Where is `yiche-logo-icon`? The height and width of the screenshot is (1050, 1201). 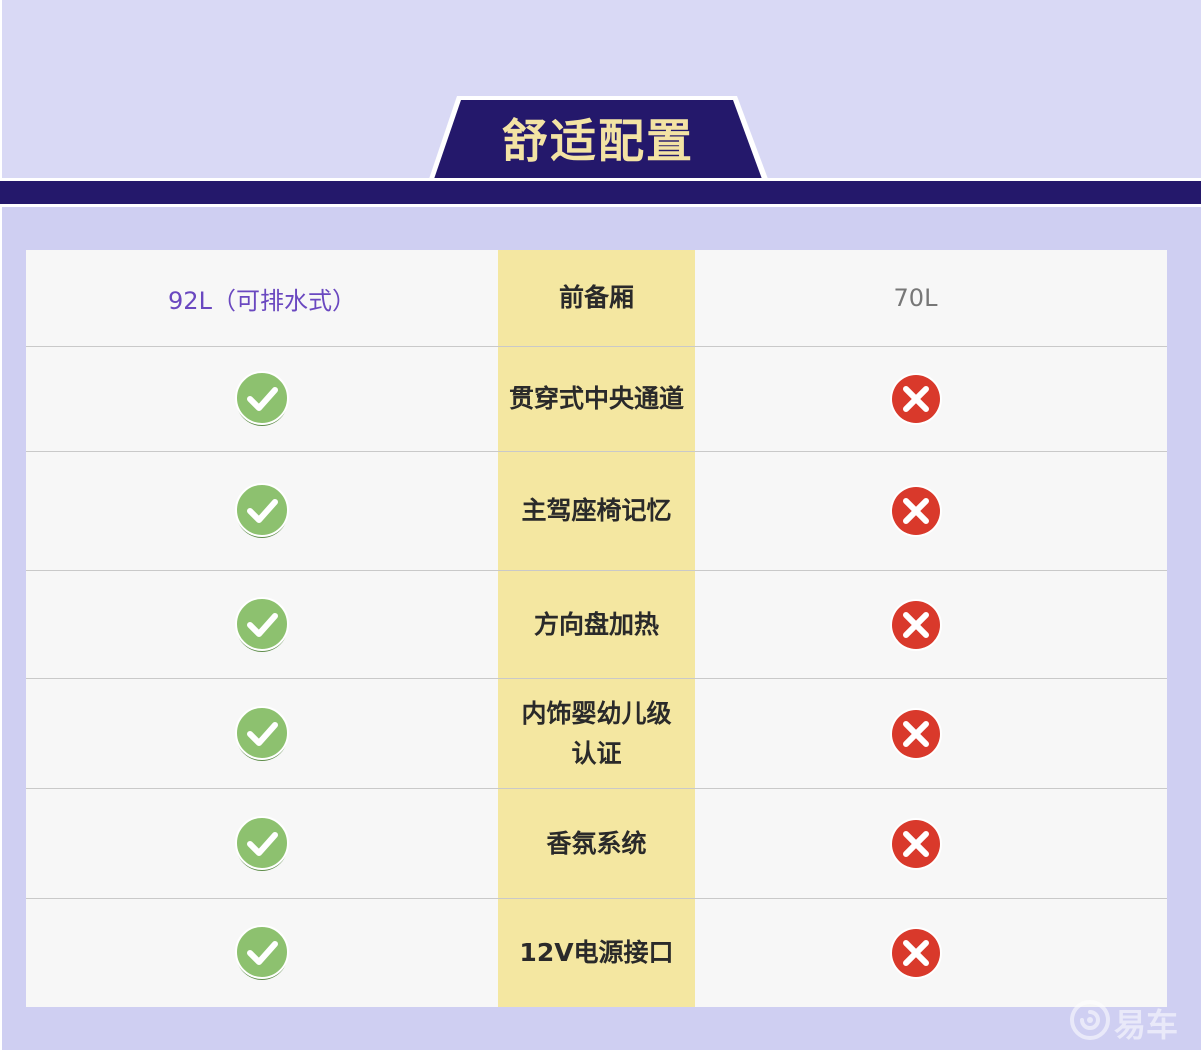 yiche-logo-icon is located at coordinates (1090, 1020).